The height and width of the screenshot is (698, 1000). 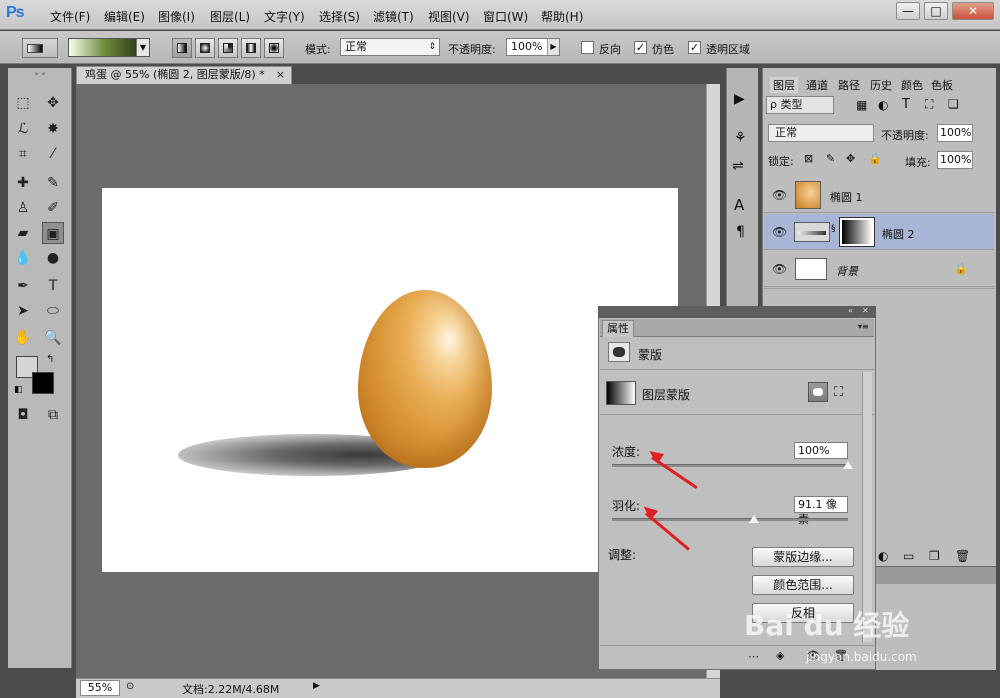 I want to click on path-select-icon: ➤, so click(x=23, y=311).